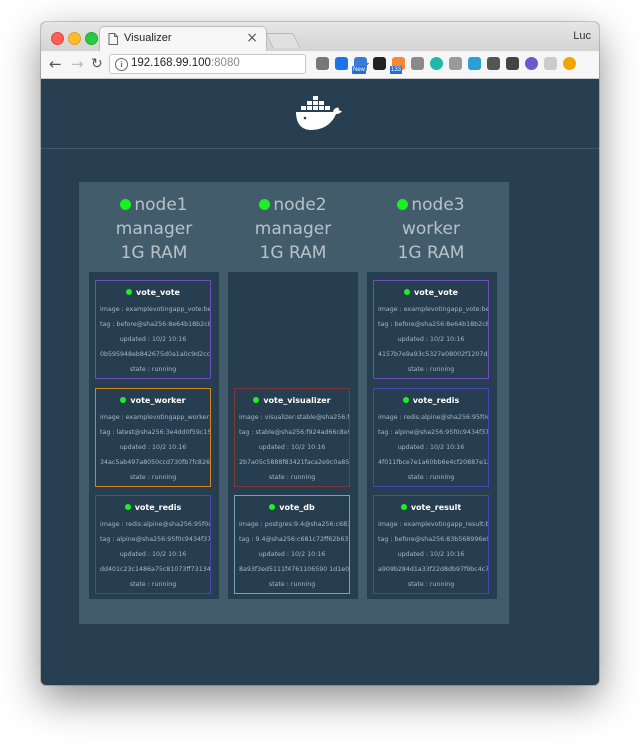  What do you see at coordinates (512, 63) in the screenshot?
I see `pocket-icon` at bounding box center [512, 63].